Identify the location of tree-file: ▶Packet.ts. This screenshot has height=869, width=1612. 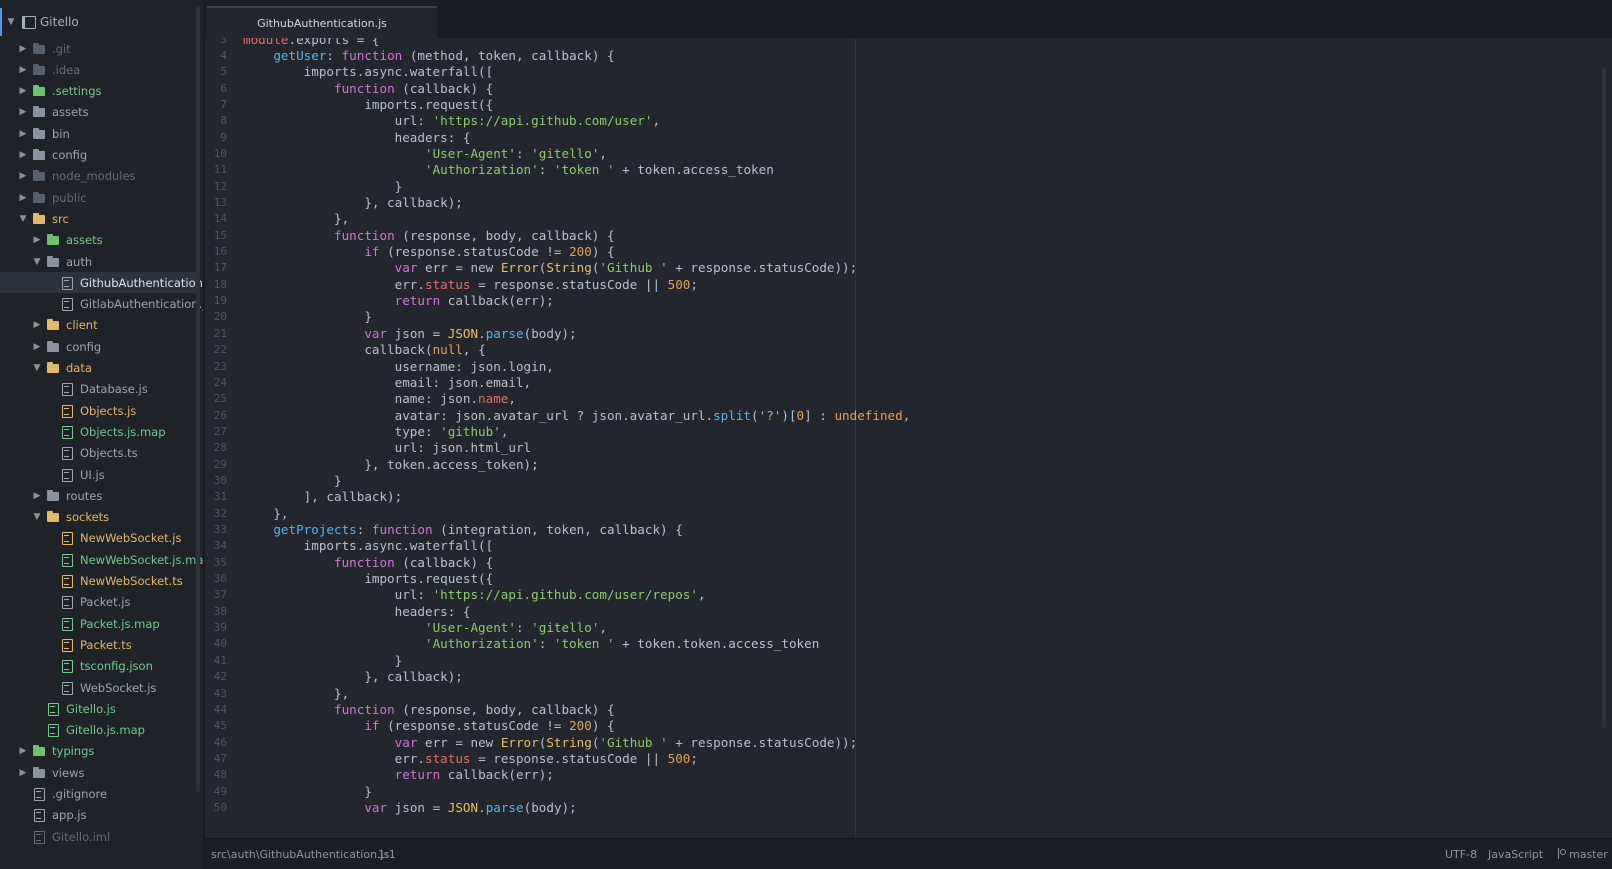
(100, 644).